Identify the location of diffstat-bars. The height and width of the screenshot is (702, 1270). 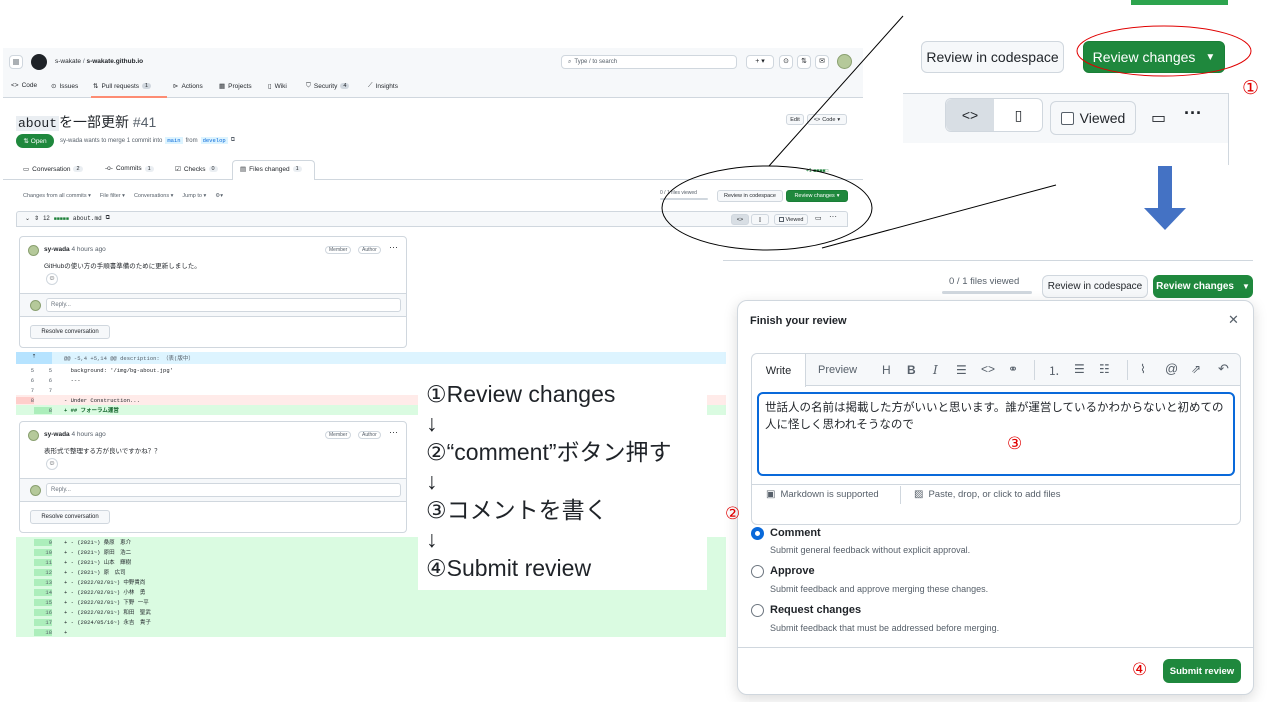
(1179, 2).